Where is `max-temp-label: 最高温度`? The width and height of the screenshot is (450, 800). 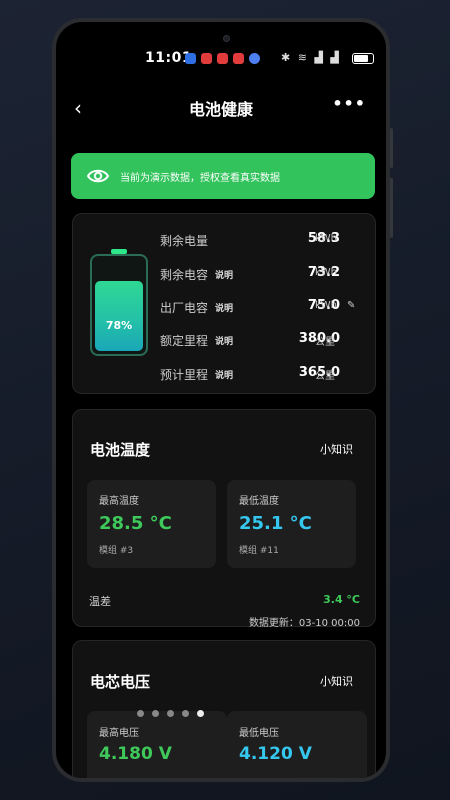
max-temp-label: 最高温度 is located at coordinates (119, 501).